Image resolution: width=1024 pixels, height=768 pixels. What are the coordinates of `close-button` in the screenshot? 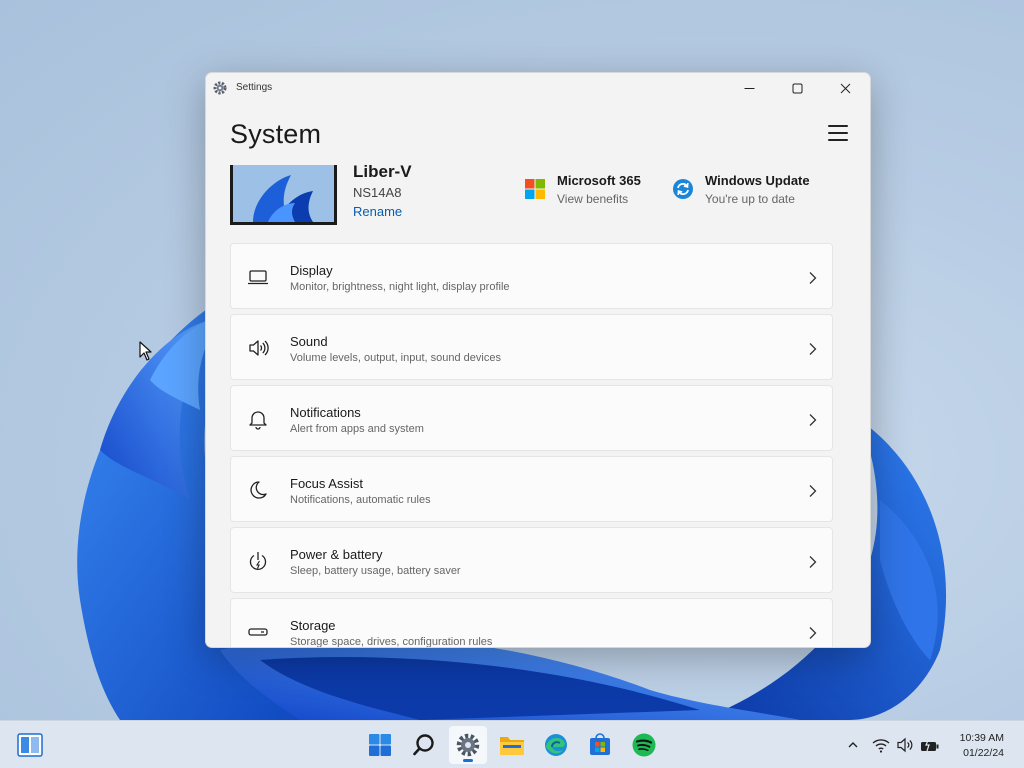 It's located at (845, 88).